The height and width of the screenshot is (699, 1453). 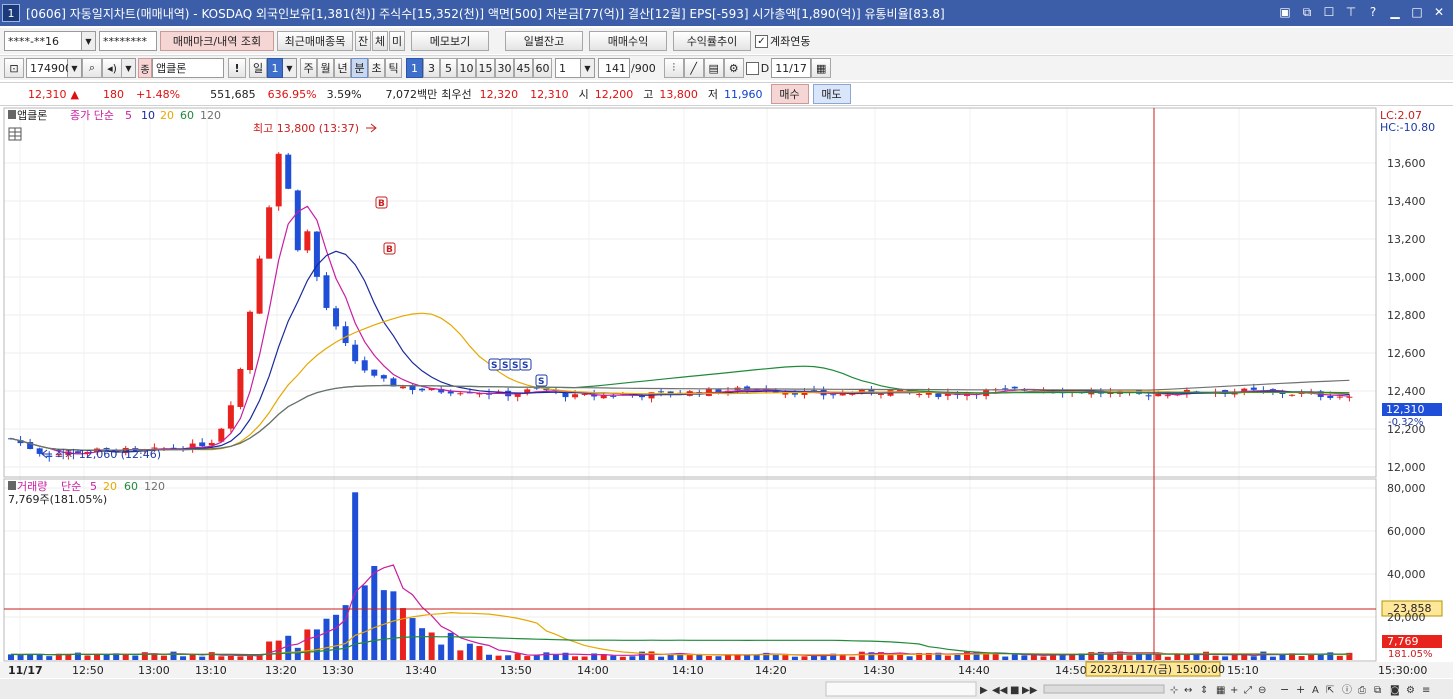 I want to click on zoom-plus-icon: +, so click(x=1300, y=689).